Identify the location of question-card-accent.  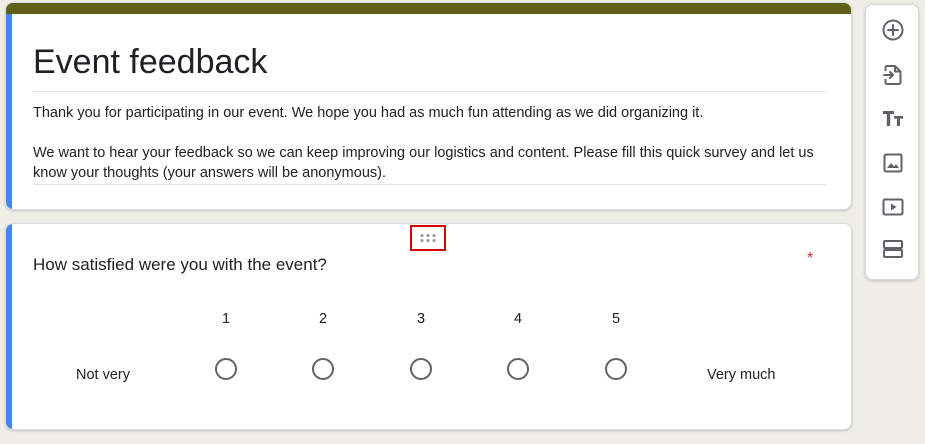
(9, 326).